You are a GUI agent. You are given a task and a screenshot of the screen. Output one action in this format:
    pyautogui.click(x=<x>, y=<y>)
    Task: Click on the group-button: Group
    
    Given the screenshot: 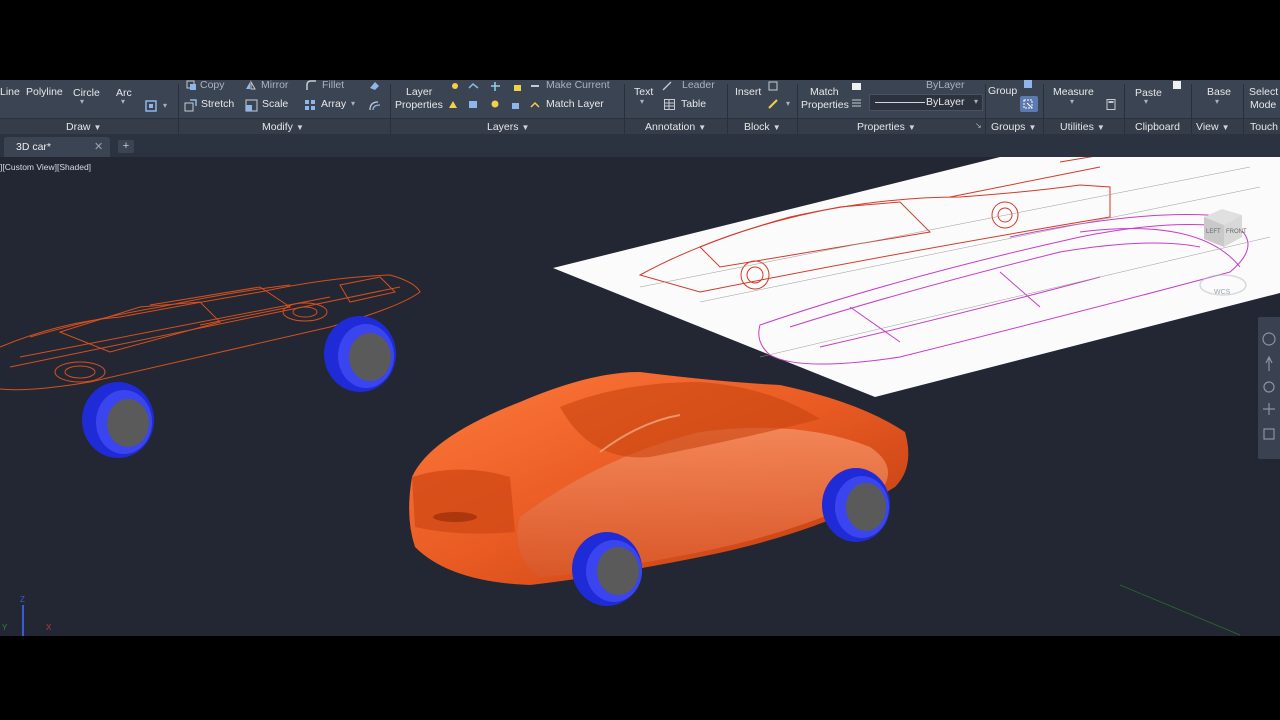 What is the action you would take?
    pyautogui.click(x=1002, y=91)
    